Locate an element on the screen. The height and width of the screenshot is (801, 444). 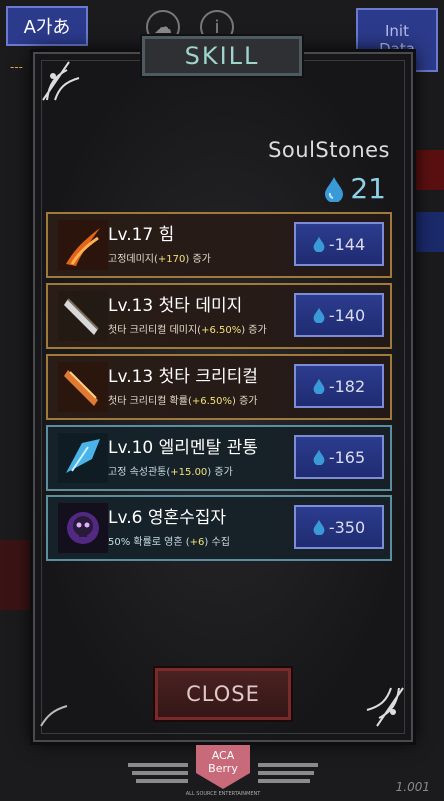
skill-row-soul-collector: Lv.6 영혼수집자 50% 확률로 영혼 (+6) 수집 -350 is located at coordinates (219, 528).